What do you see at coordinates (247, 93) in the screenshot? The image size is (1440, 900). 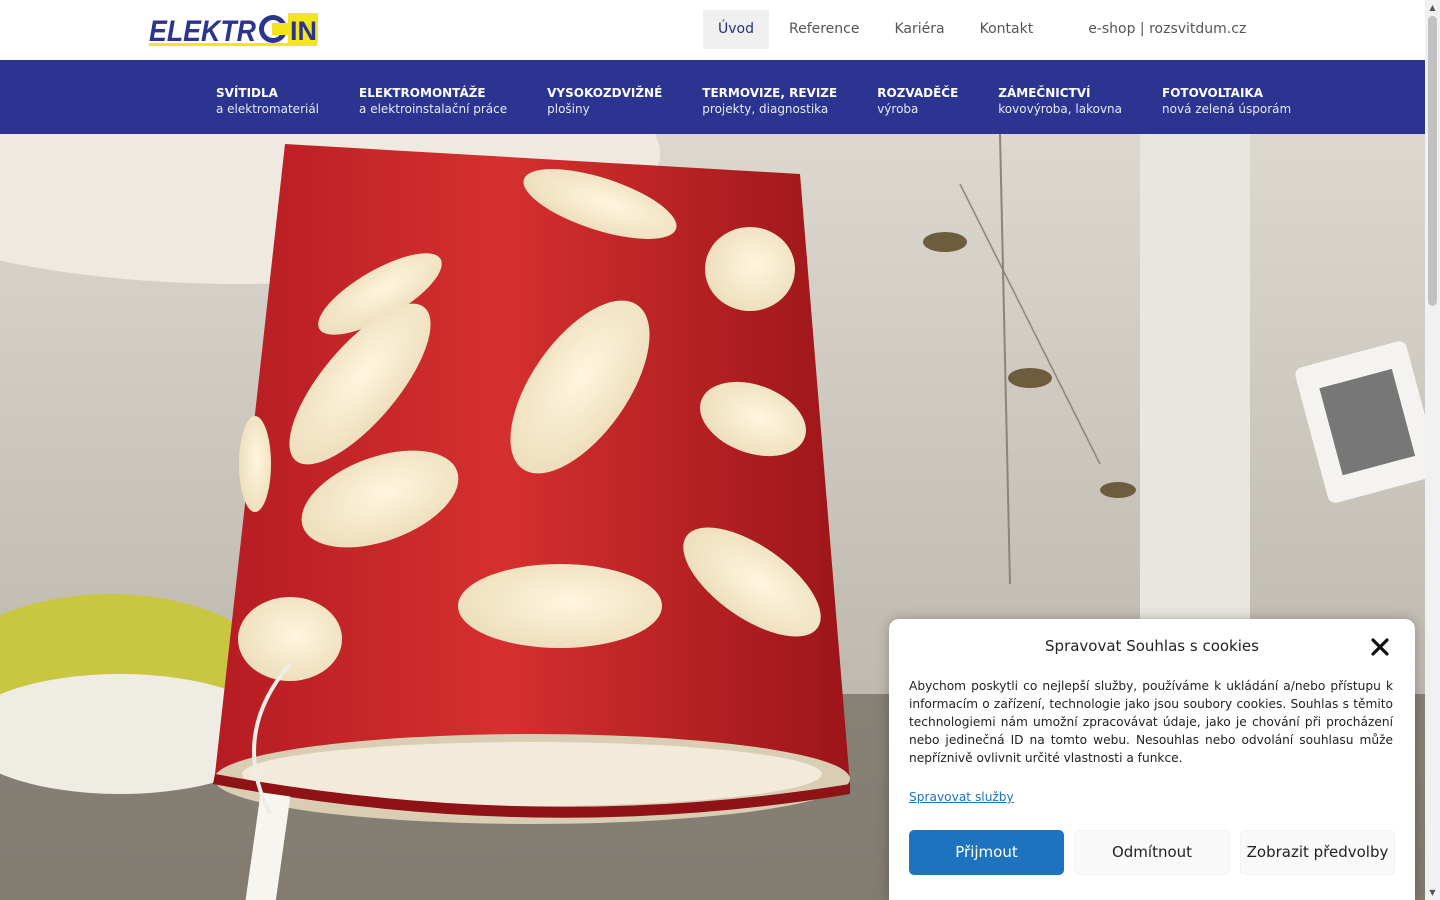 I see `category-title: SVÍTIDLA` at bounding box center [247, 93].